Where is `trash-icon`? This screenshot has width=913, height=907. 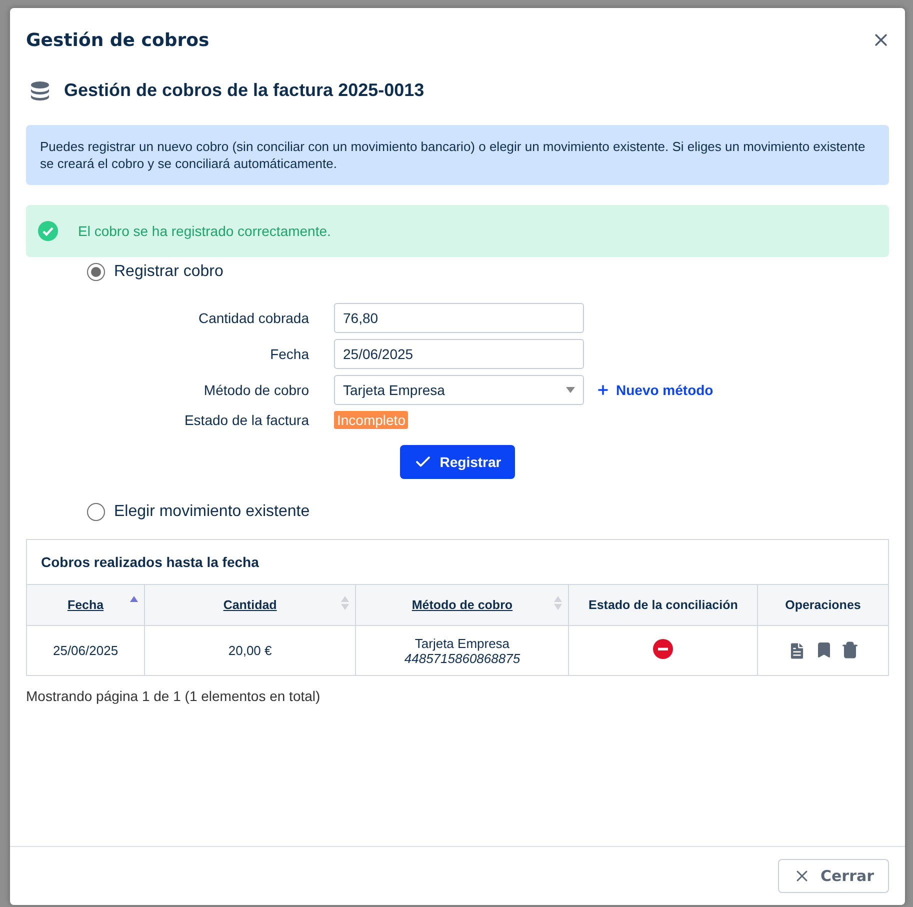 trash-icon is located at coordinates (850, 650).